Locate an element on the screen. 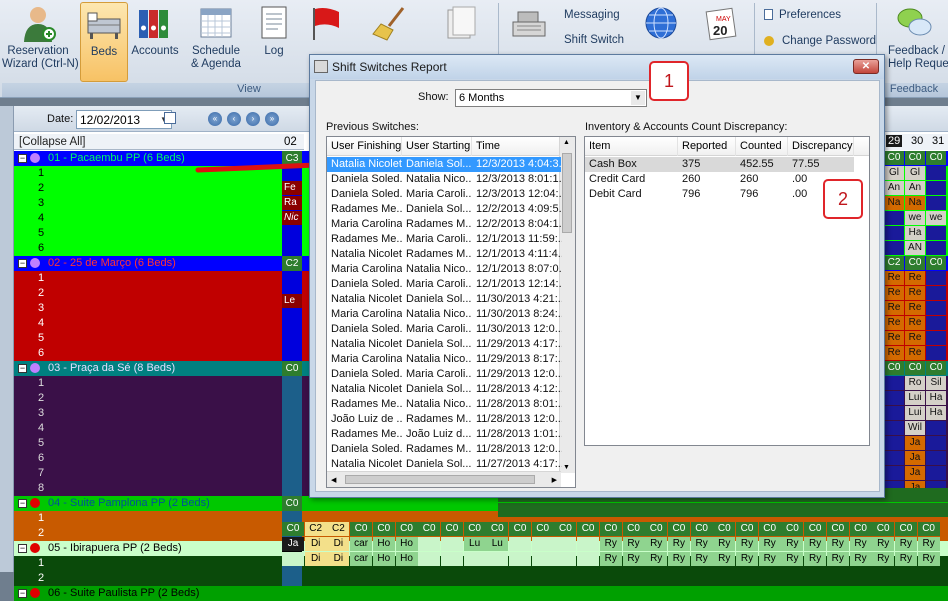  discrepancy: 77.55 is located at coordinates (806, 164).